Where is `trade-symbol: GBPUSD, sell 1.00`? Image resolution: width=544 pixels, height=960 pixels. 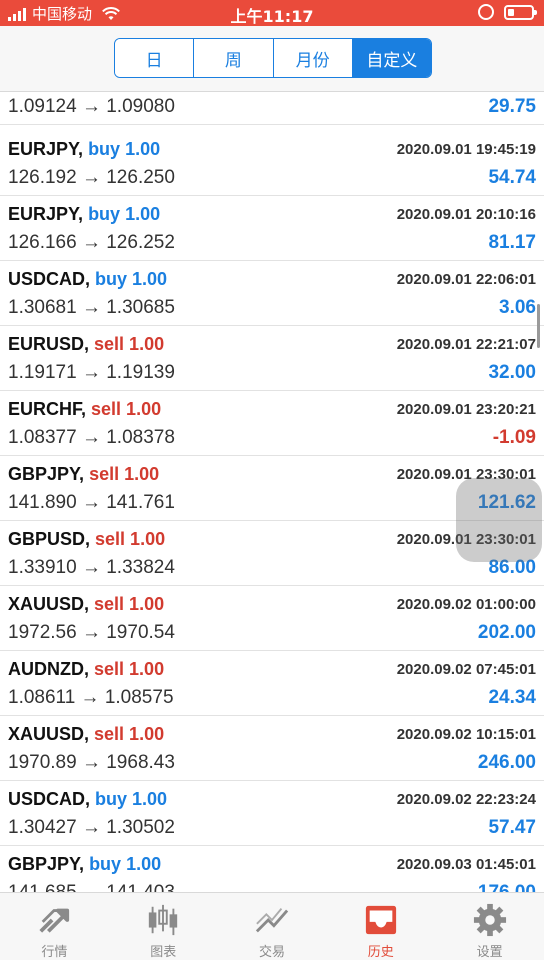
trade-symbol: GBPUSD, sell 1.00 is located at coordinates (86, 539).